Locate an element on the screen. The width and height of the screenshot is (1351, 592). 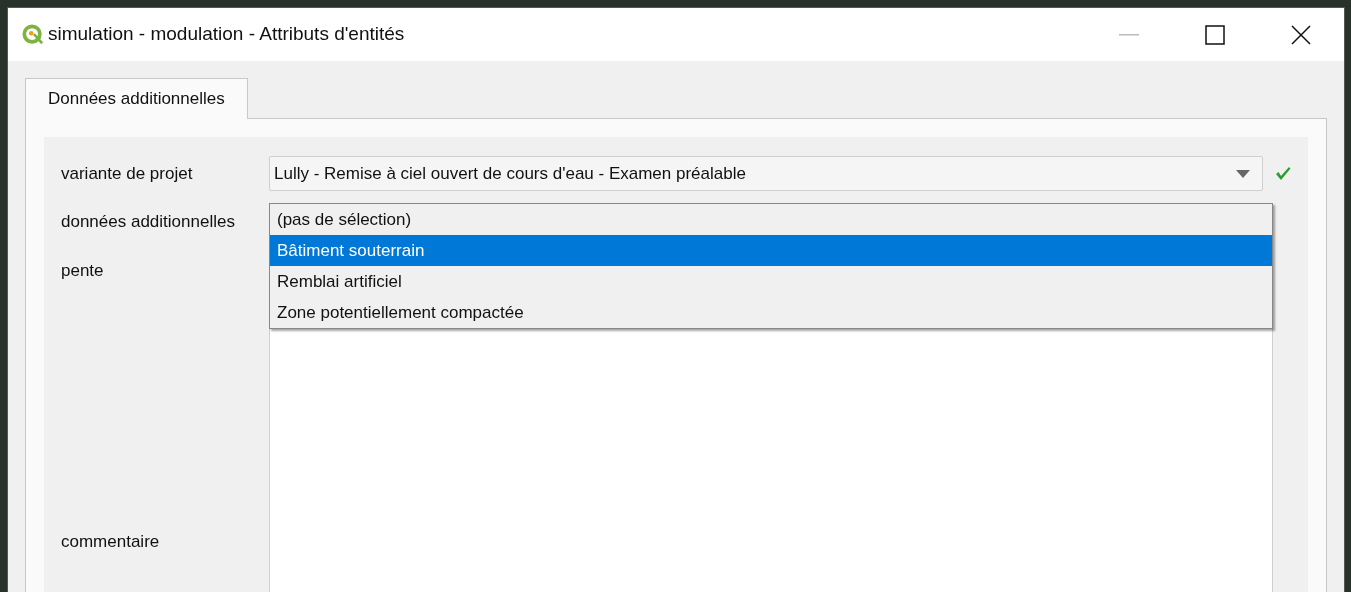
window-title: simulation - modulation - Attributs d'entités is located at coordinates (226, 34).